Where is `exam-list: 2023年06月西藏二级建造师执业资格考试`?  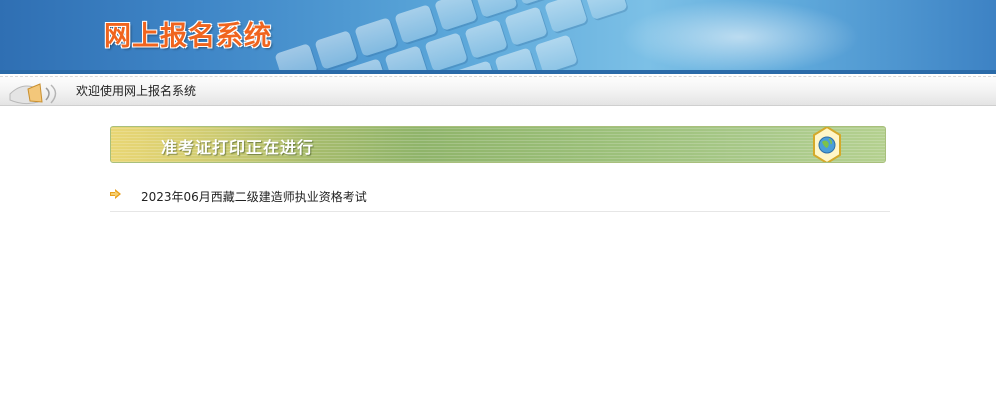 exam-list: 2023年06月西藏二级建造师执业资格考试 is located at coordinates (500, 196).